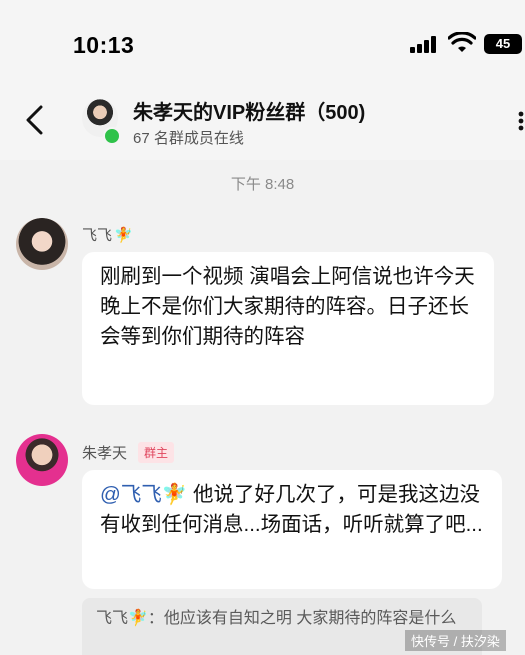 The image size is (525, 655). I want to click on watermark: 快传号 / 扶汐染, so click(455, 640).